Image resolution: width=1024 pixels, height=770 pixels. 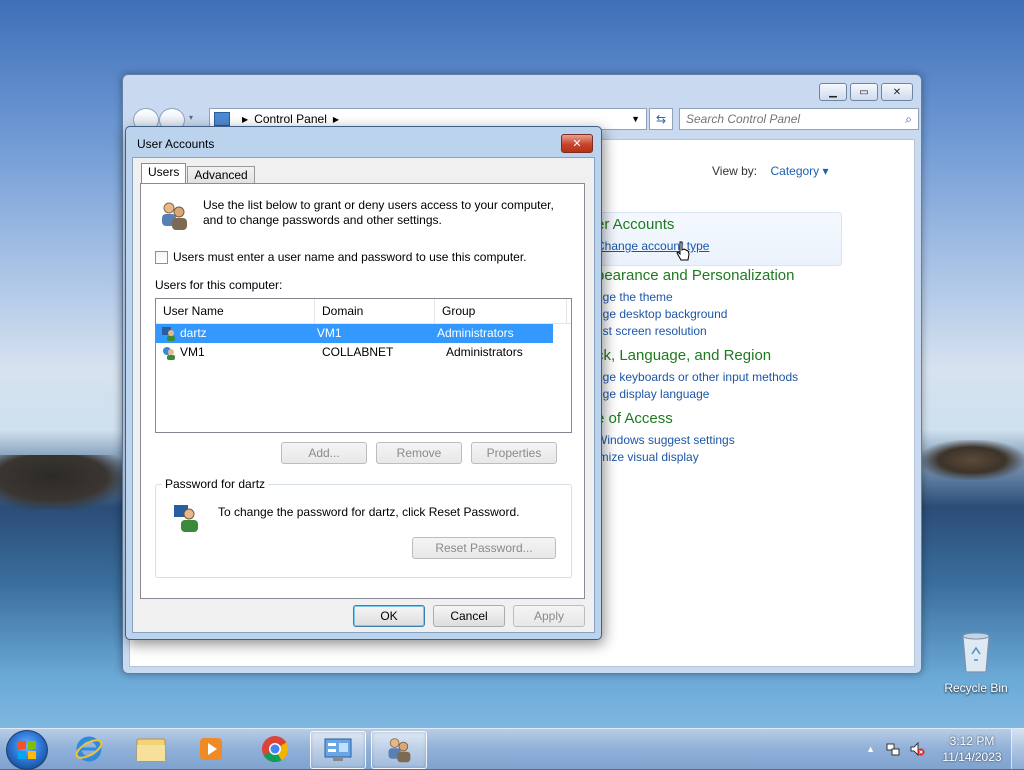 I want to click on remove-button: Remove, so click(x=419, y=453).